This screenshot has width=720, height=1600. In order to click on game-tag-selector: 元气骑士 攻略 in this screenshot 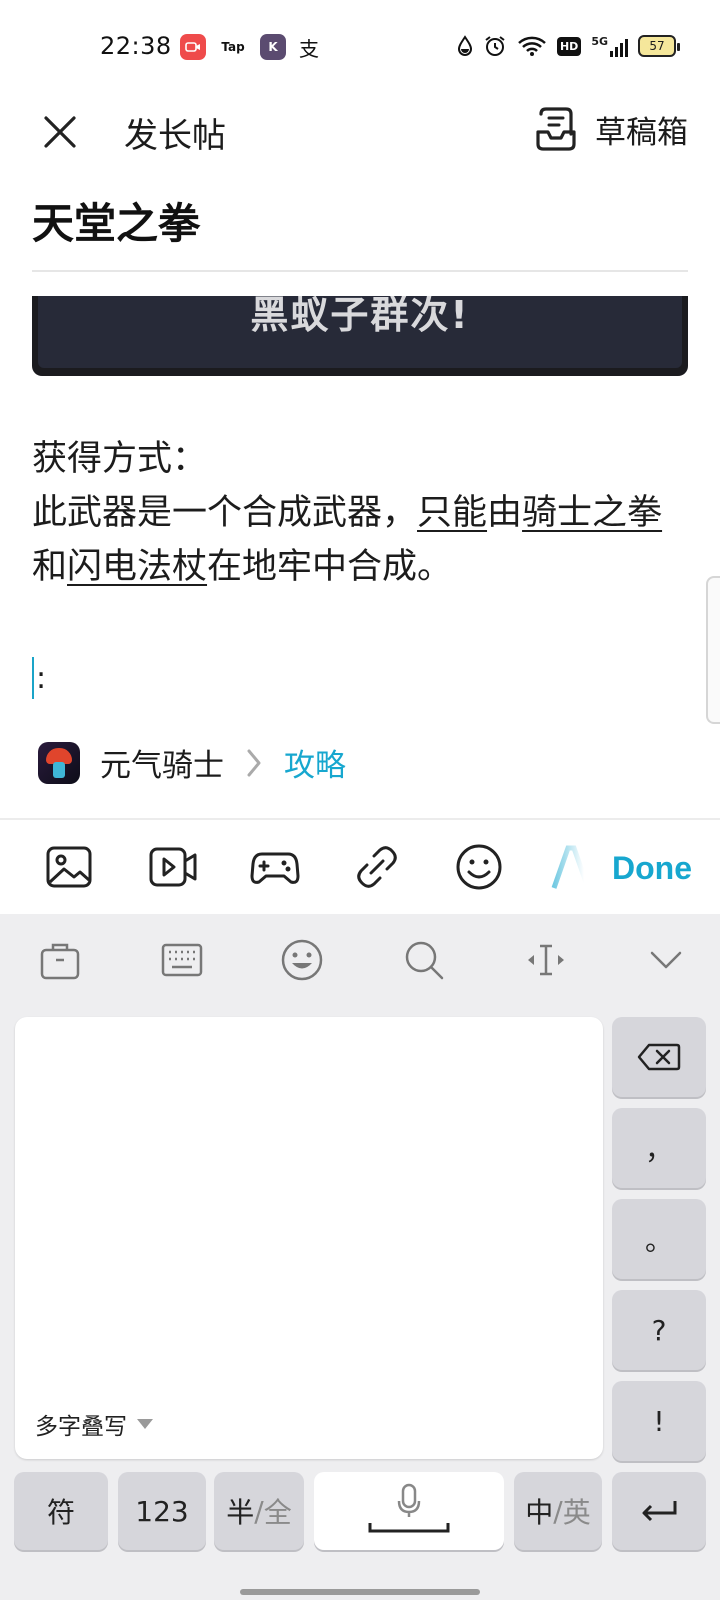, I will do `click(192, 762)`.